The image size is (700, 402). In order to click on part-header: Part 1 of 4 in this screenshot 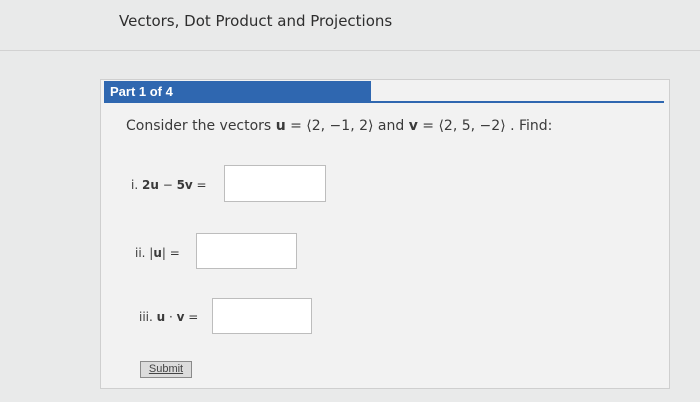, I will do `click(237, 91)`.